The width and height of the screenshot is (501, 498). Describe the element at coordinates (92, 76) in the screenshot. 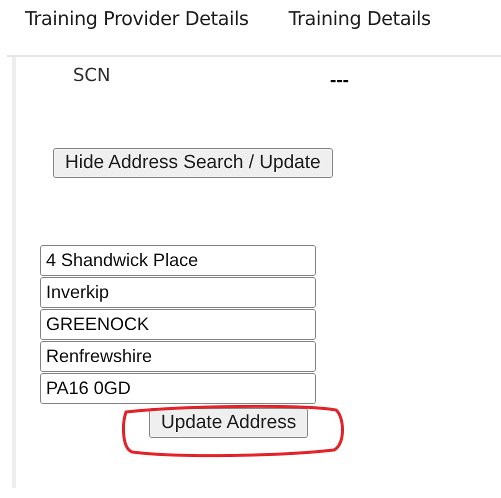

I see `field-label: SCN` at that location.